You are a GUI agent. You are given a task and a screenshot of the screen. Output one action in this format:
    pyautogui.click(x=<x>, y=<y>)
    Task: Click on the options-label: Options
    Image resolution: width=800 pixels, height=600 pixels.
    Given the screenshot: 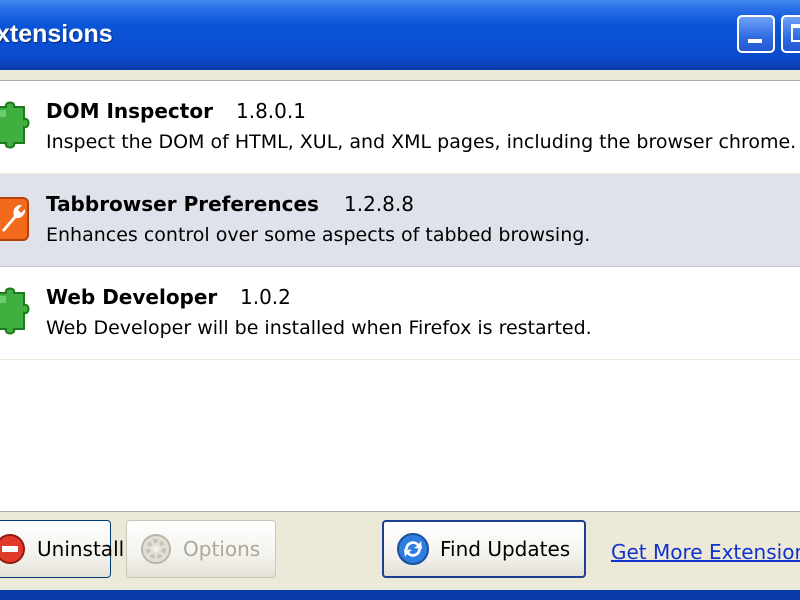 What is the action you would take?
    pyautogui.click(x=222, y=549)
    